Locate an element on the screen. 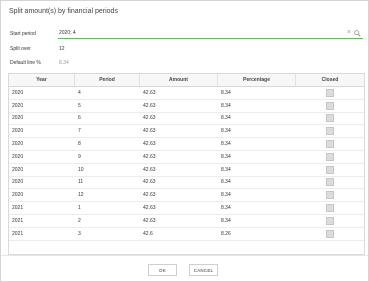 The width and height of the screenshot is (369, 282). ok-button: OK is located at coordinates (162, 270).